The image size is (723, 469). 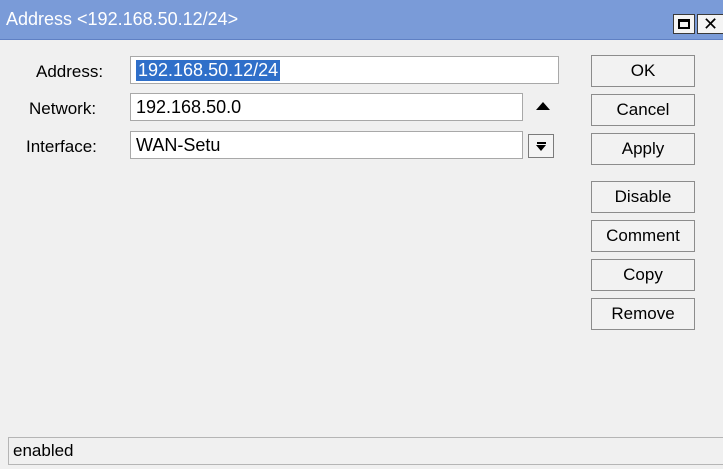 What do you see at coordinates (326, 107) in the screenshot?
I see `network-input: 192.168.50.0` at bounding box center [326, 107].